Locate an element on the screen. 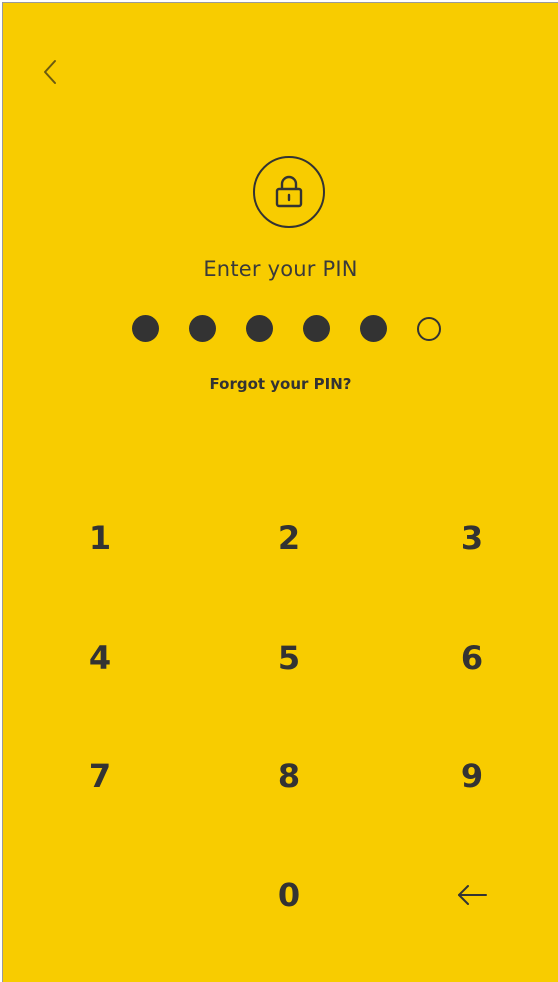 This screenshot has width=558, height=982. arrow-left-icon is located at coordinates (472, 895).